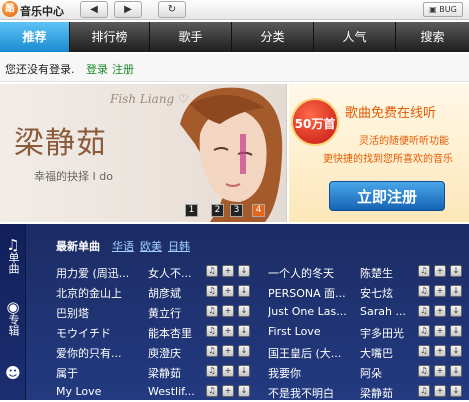 Image resolution: width=469 pixels, height=402 pixels. Describe the element at coordinates (217, 210) in the screenshot. I see `banner-page-2: 2` at that location.